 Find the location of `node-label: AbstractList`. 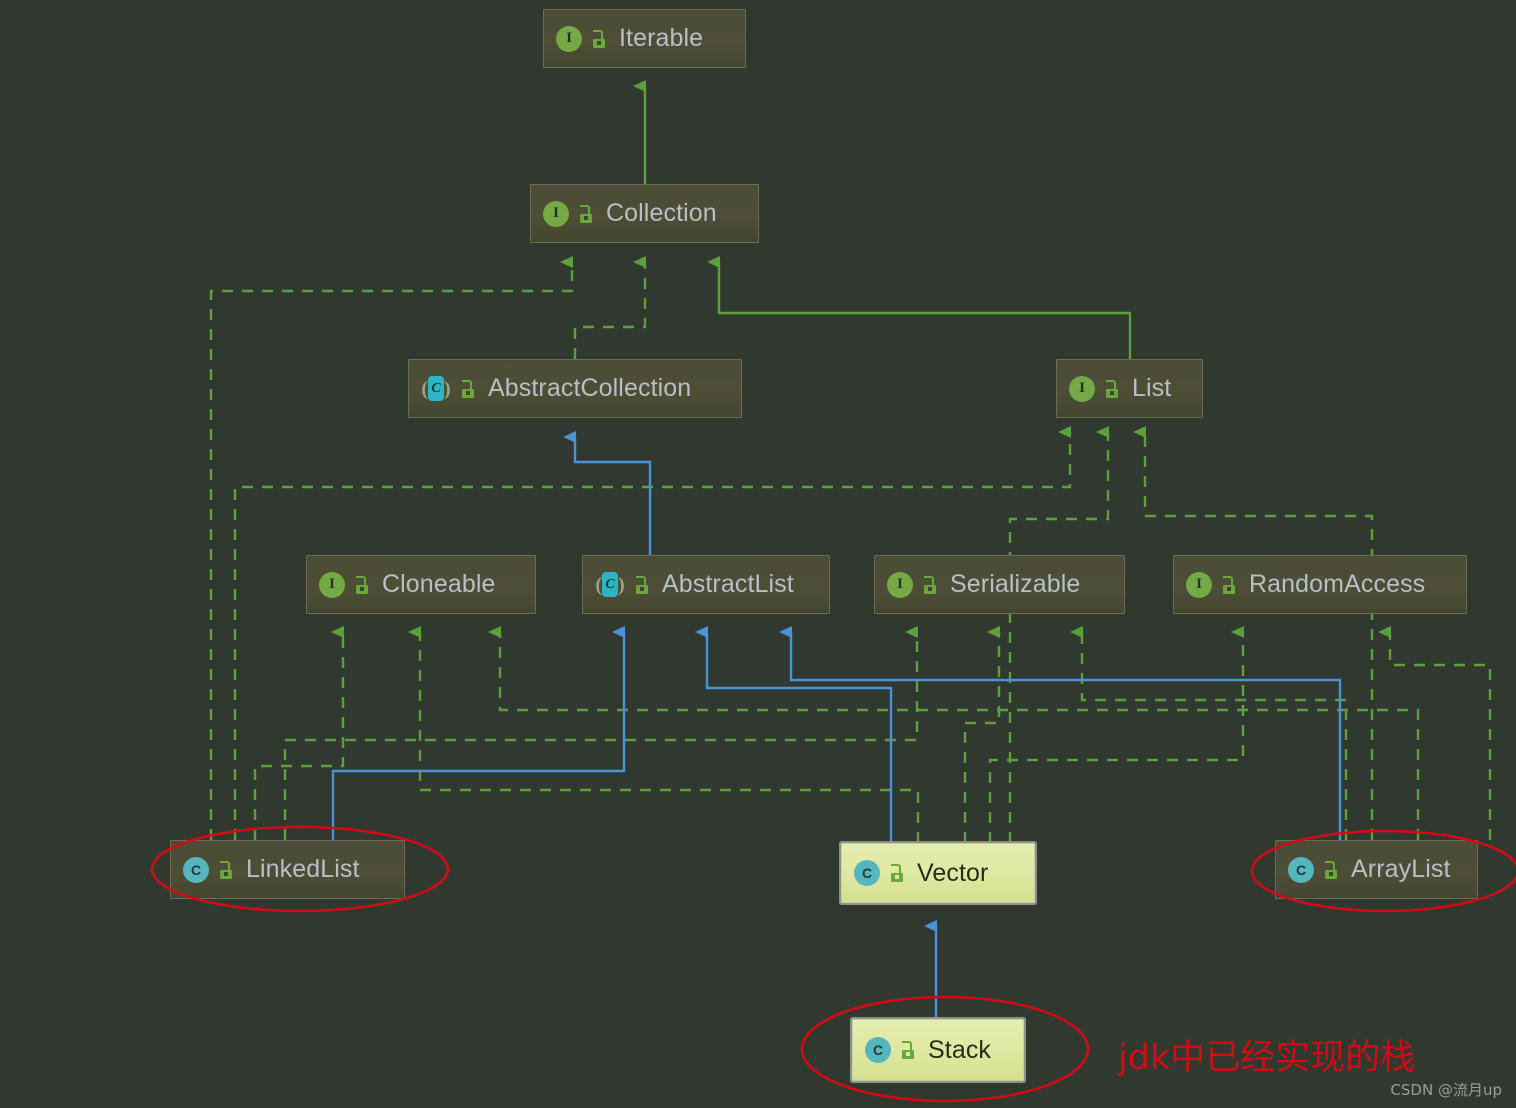

node-label: AbstractList is located at coordinates (728, 584).